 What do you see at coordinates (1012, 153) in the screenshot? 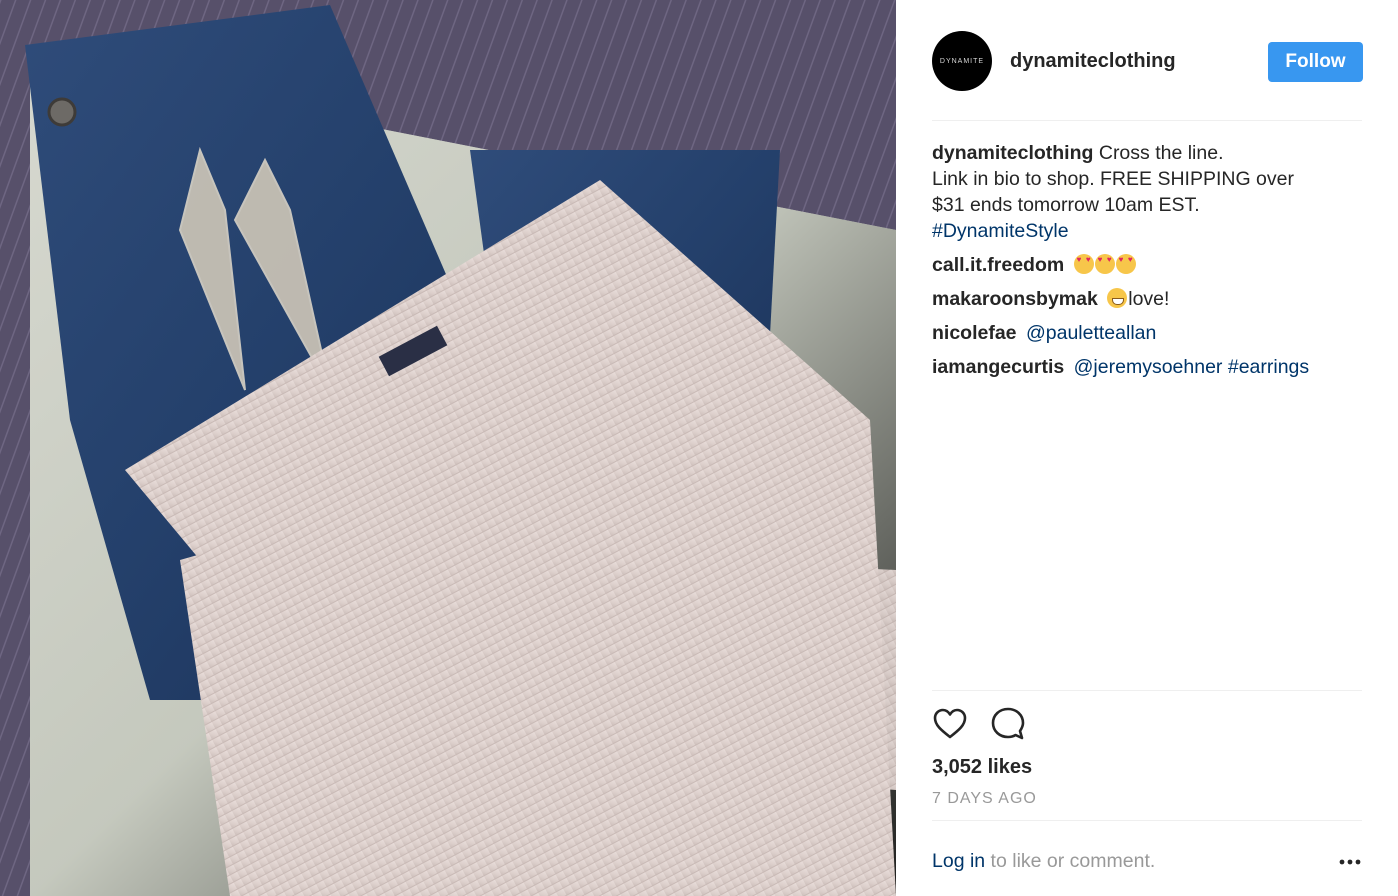
I see `caption-username: dynamiteclothing` at bounding box center [1012, 153].